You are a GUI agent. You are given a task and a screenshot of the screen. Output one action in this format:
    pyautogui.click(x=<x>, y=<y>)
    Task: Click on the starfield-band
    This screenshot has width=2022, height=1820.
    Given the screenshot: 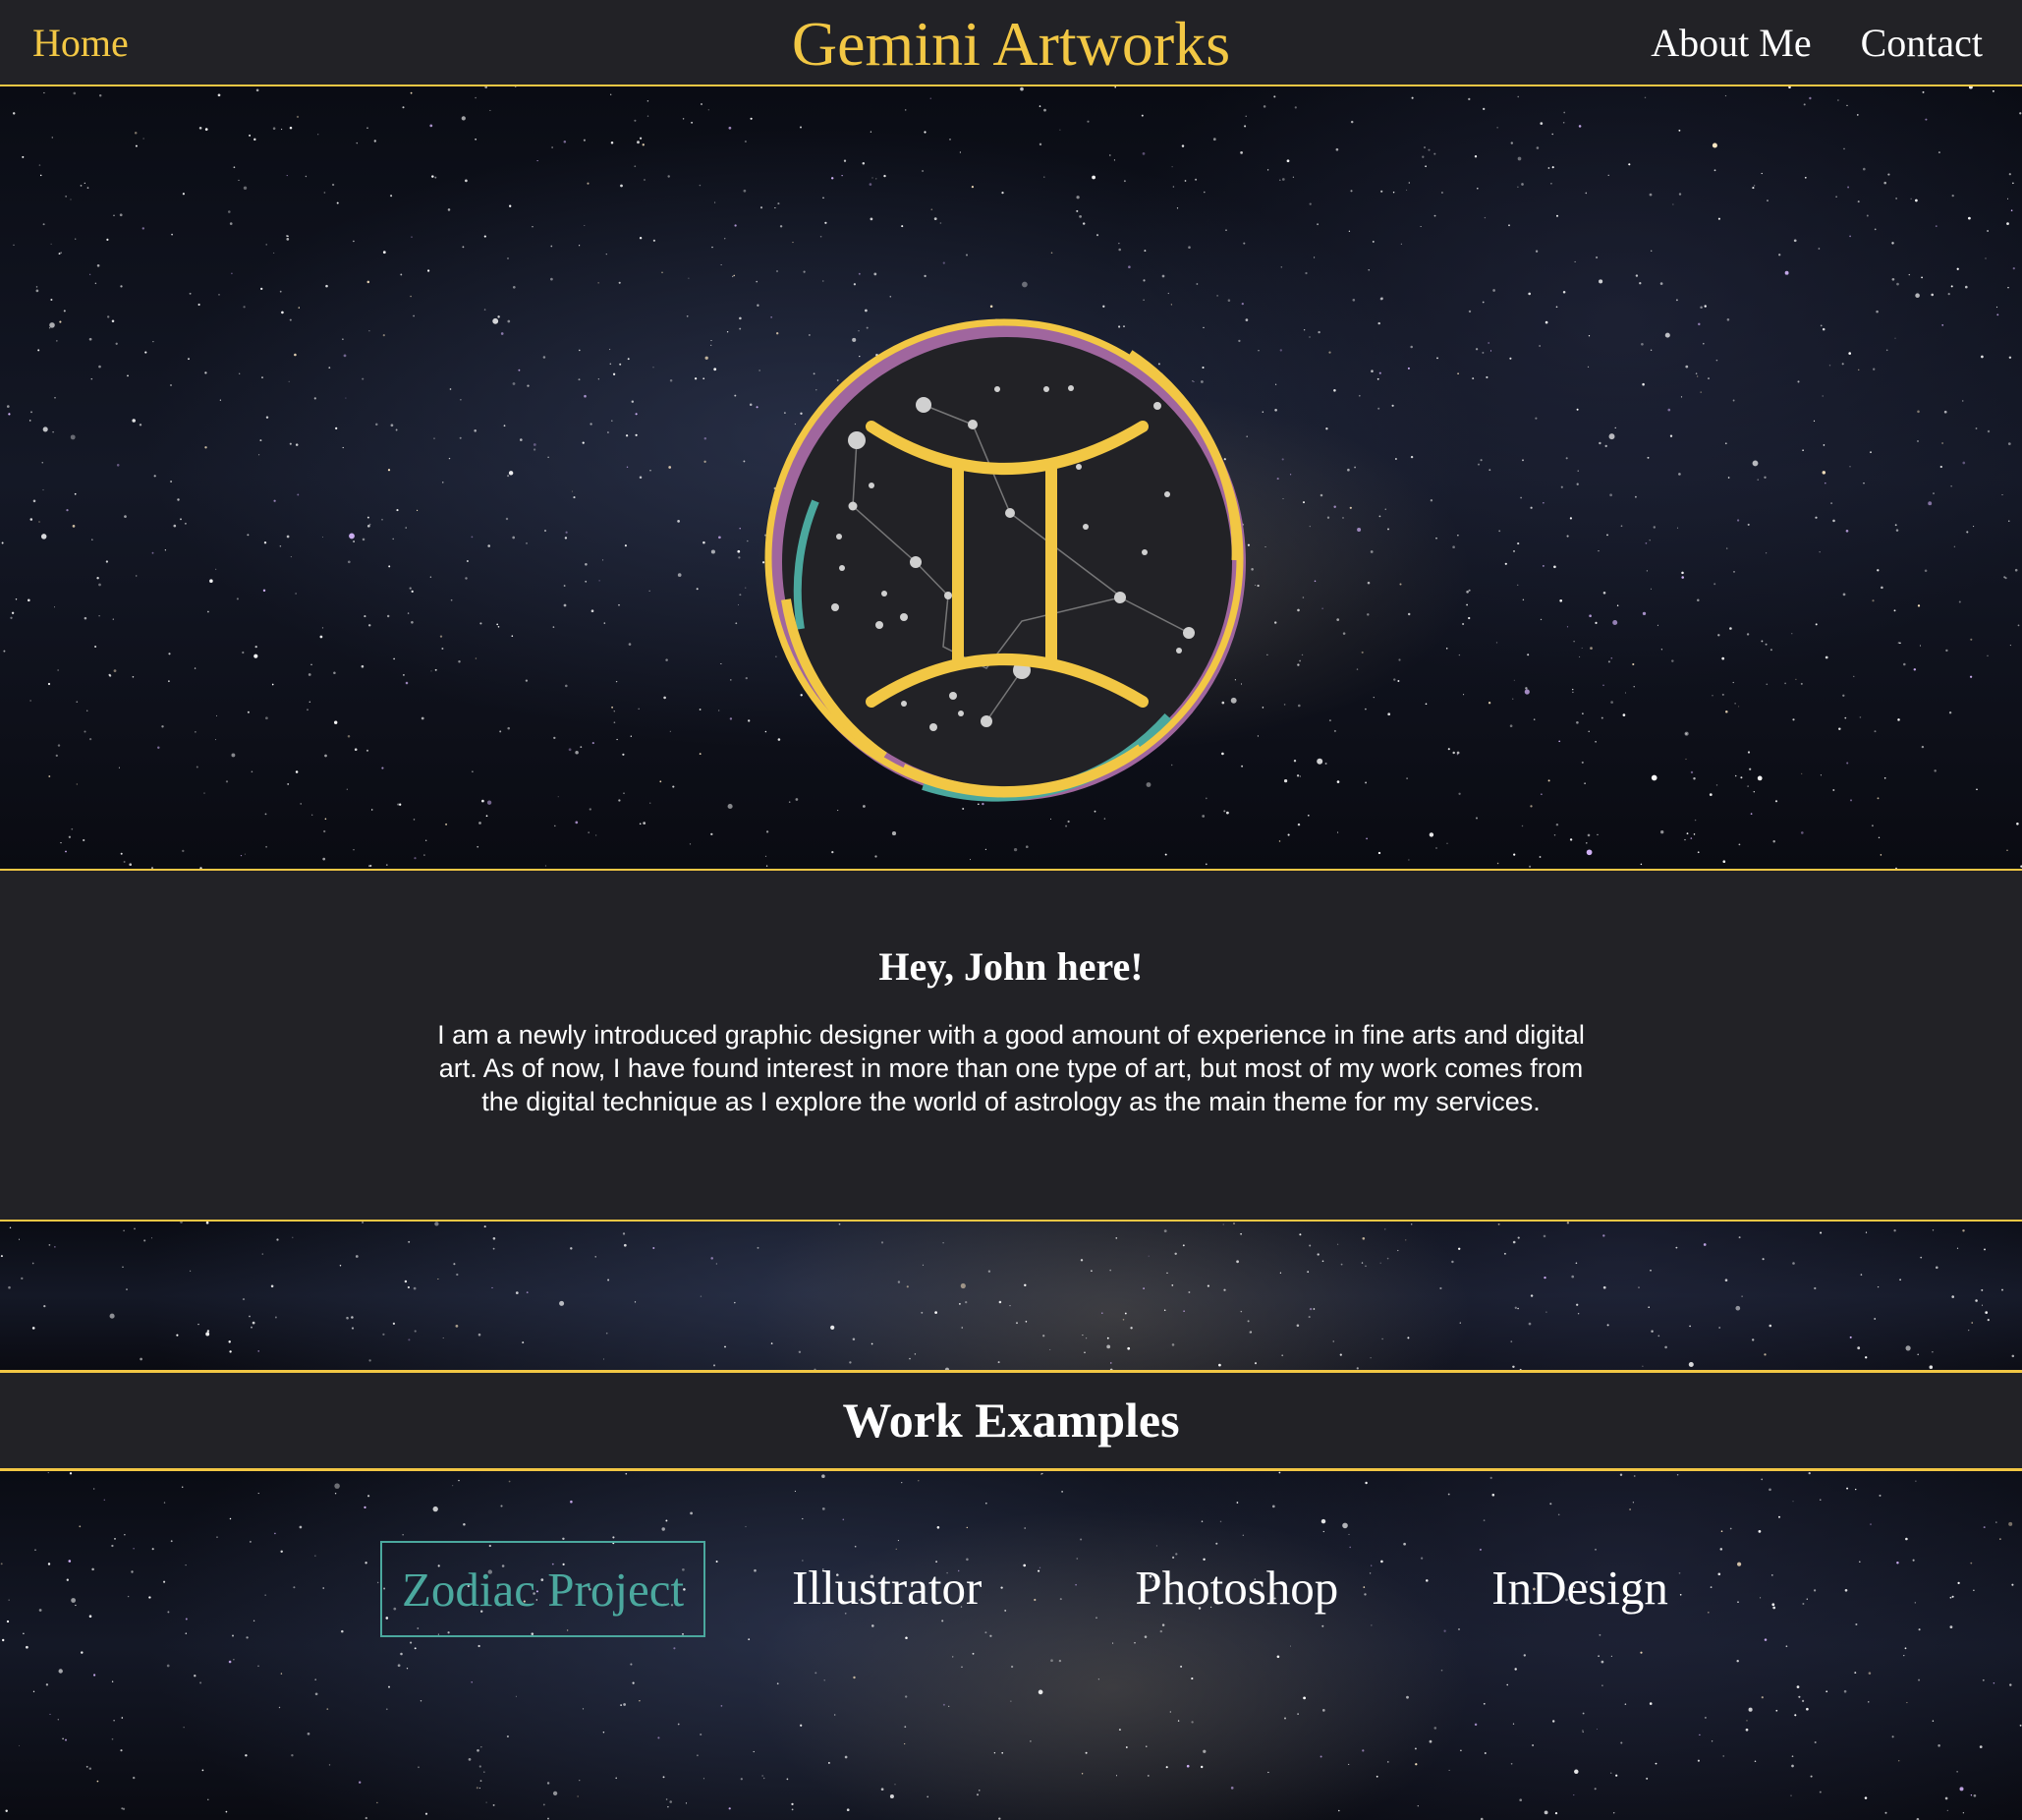 What is the action you would take?
    pyautogui.click(x=1011, y=1296)
    